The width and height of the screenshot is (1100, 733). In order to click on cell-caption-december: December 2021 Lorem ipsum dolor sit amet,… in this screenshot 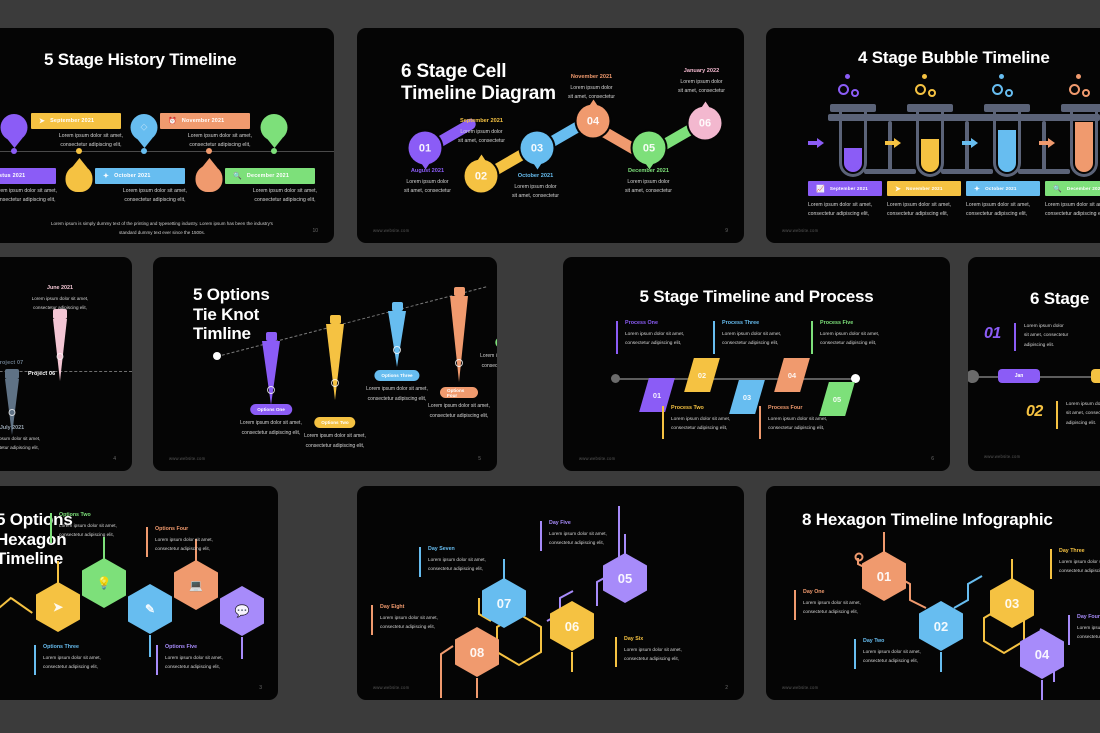, I will do `click(648, 181)`.